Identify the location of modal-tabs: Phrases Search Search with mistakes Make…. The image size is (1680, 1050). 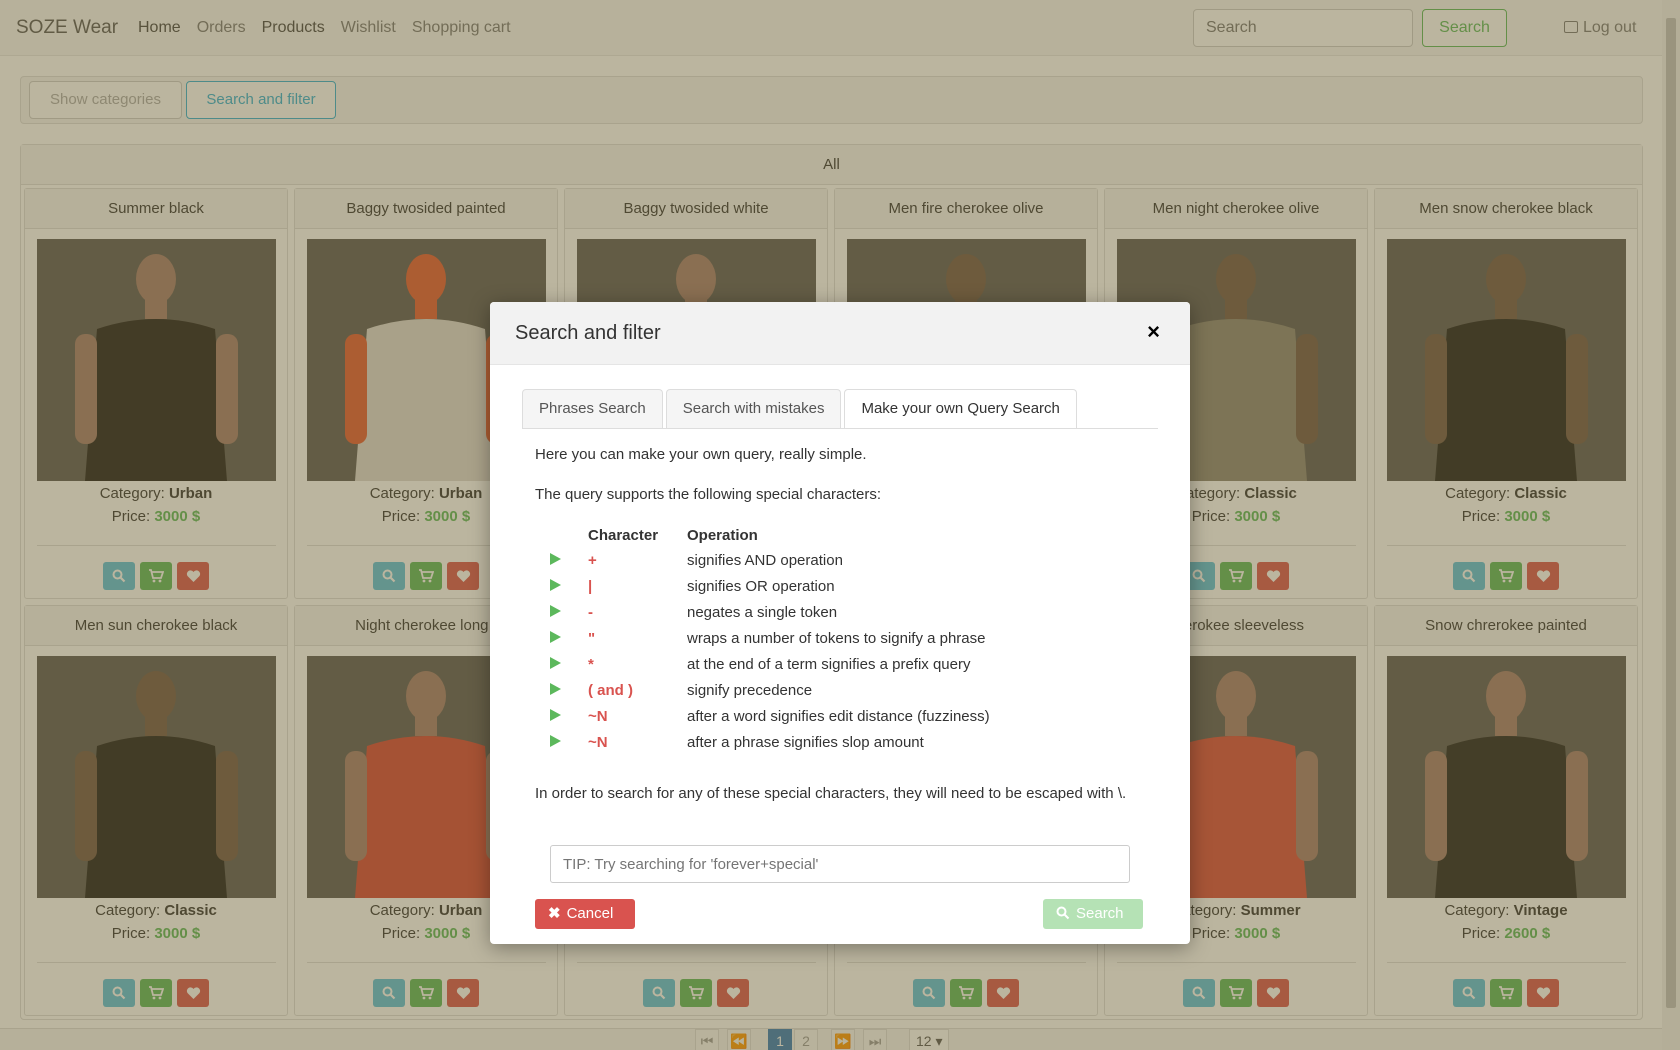
(799, 409).